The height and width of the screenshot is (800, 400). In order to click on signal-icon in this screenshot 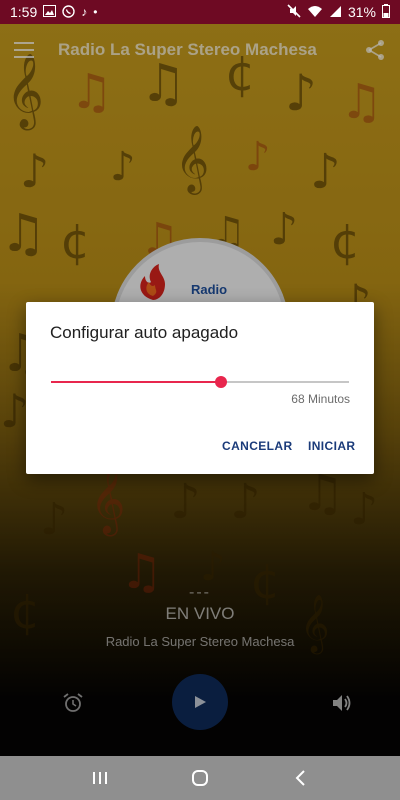, I will do `click(335, 12)`.